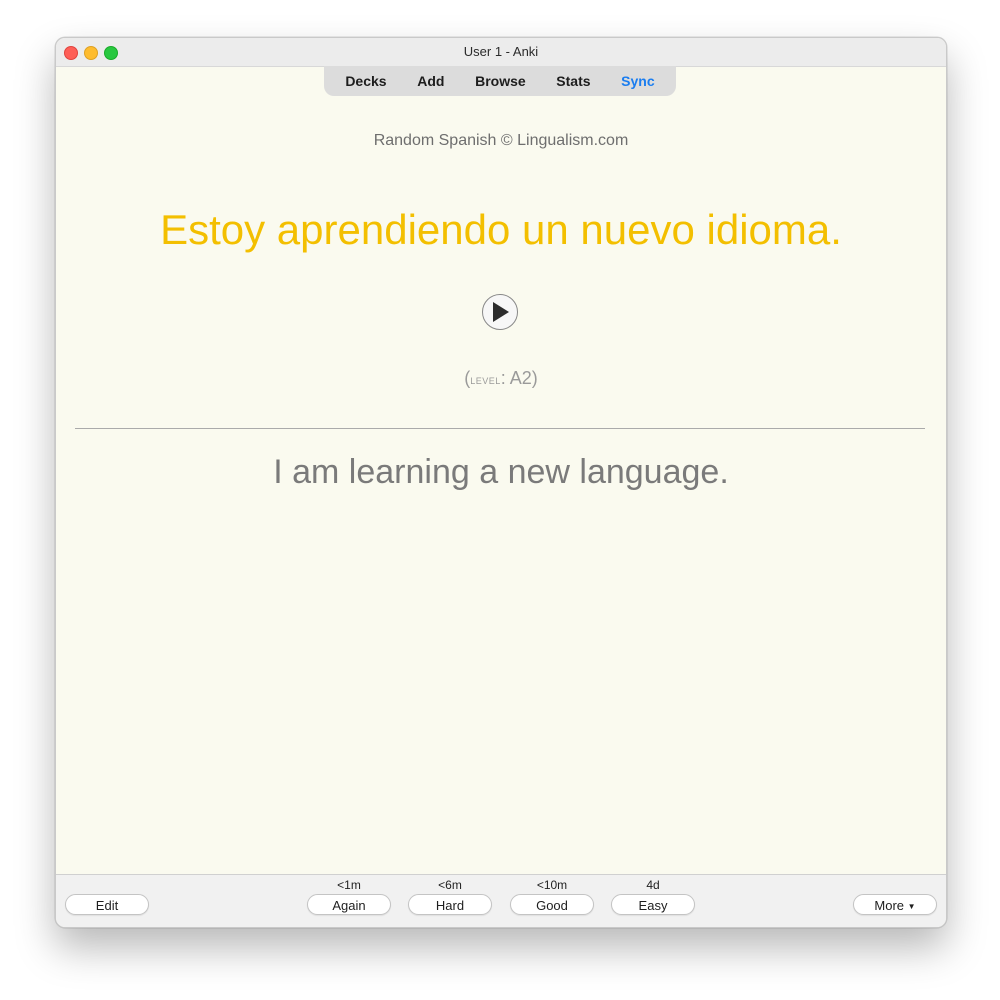 The image size is (1000, 1000). What do you see at coordinates (552, 904) in the screenshot?
I see `good-button: Good` at bounding box center [552, 904].